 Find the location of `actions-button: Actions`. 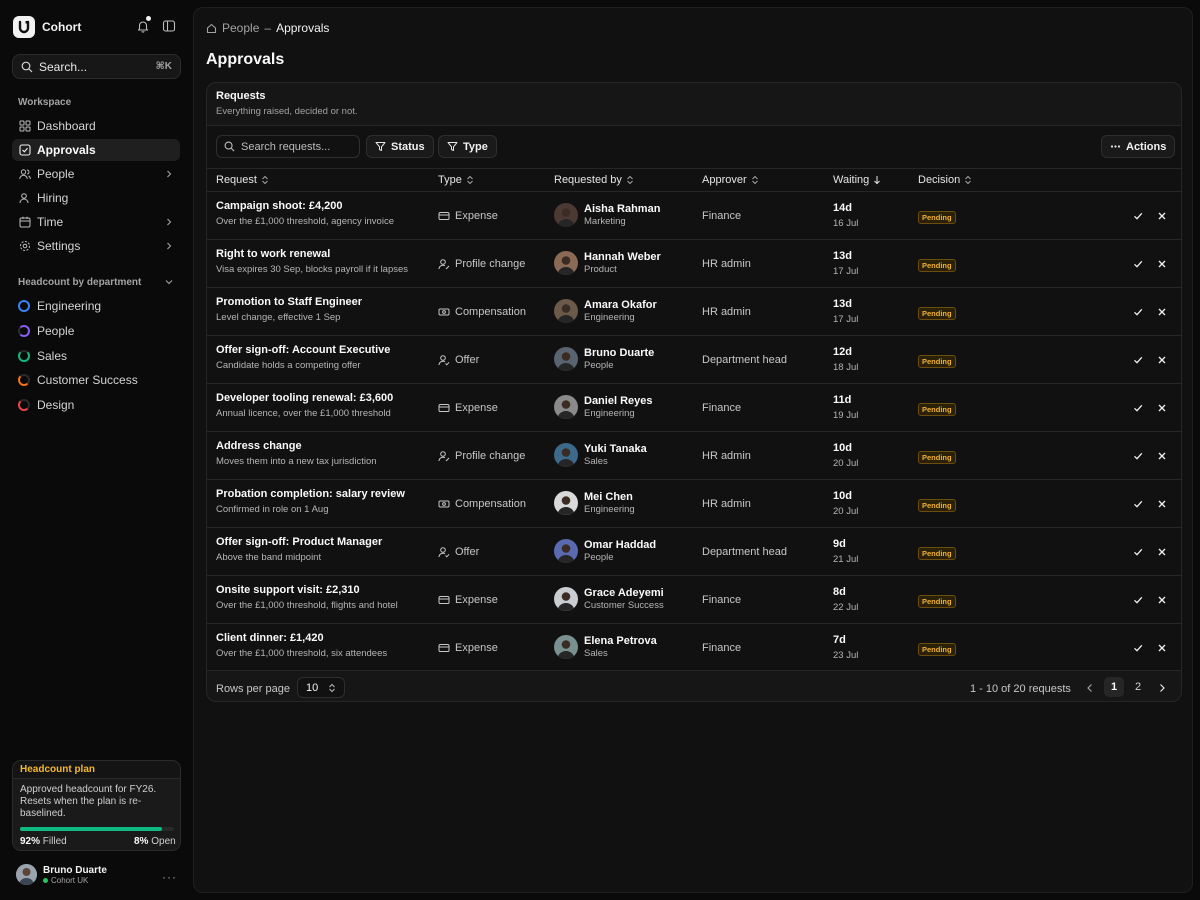

actions-button: Actions is located at coordinates (1138, 146).